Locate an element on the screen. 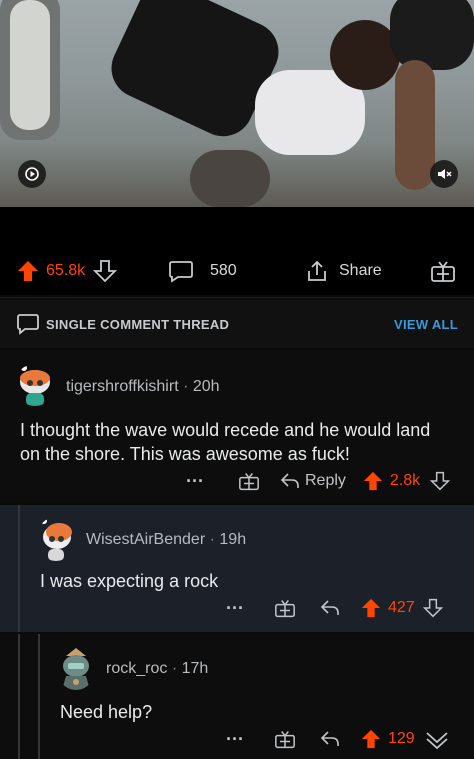 This screenshot has height=759, width=474. comment-meta: WisestAirBender · 19h is located at coordinates (166, 539).